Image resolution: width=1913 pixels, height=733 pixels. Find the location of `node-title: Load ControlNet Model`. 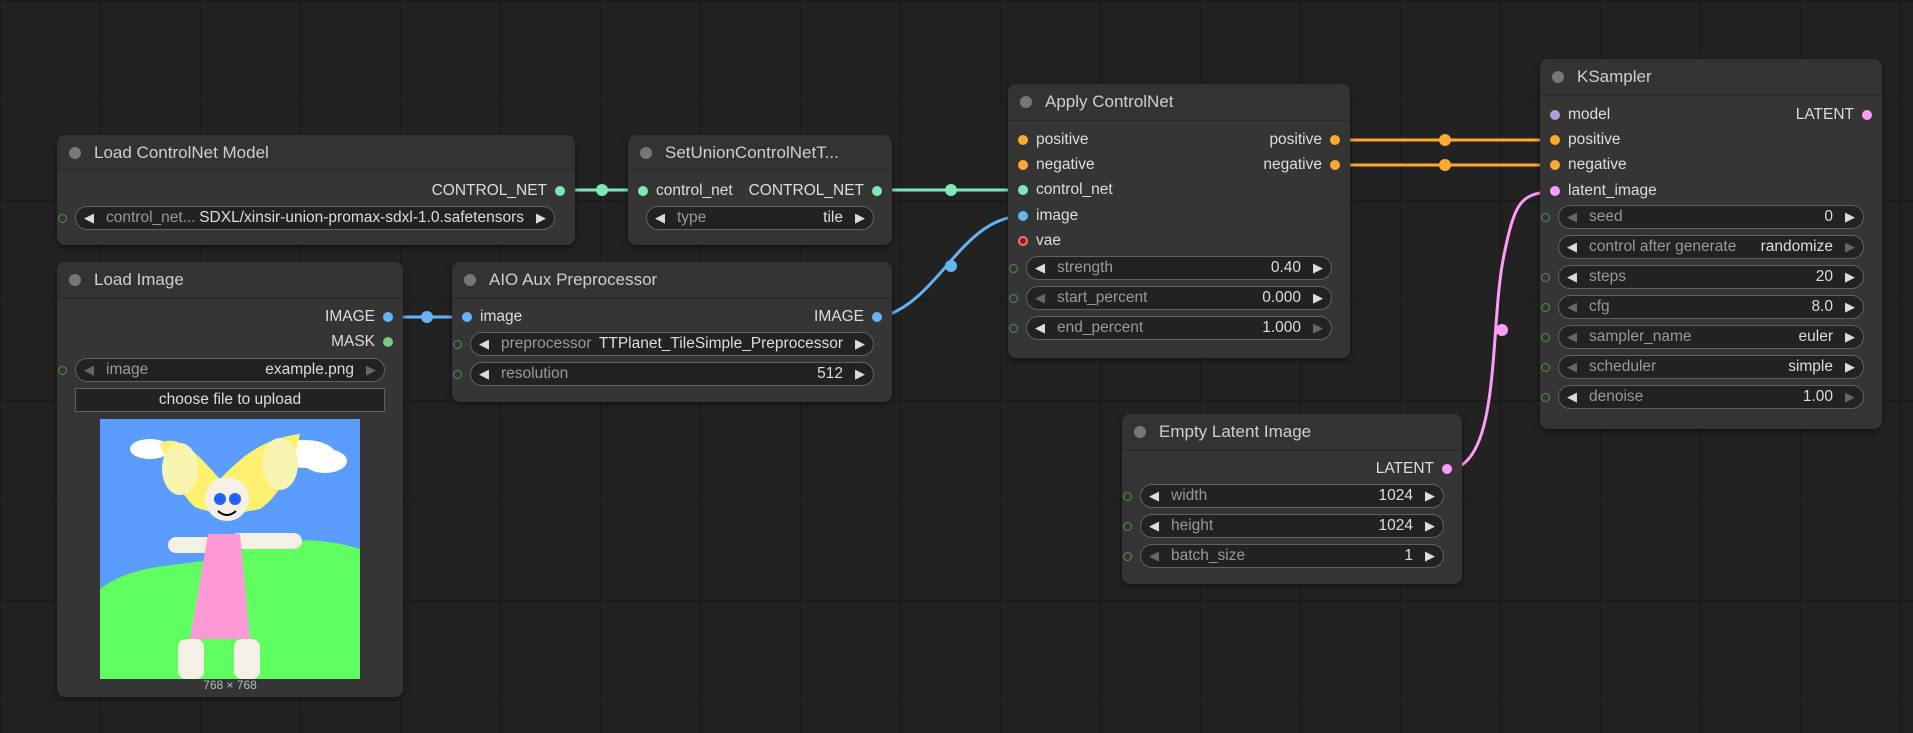

node-title: Load ControlNet Model is located at coordinates (316, 153).